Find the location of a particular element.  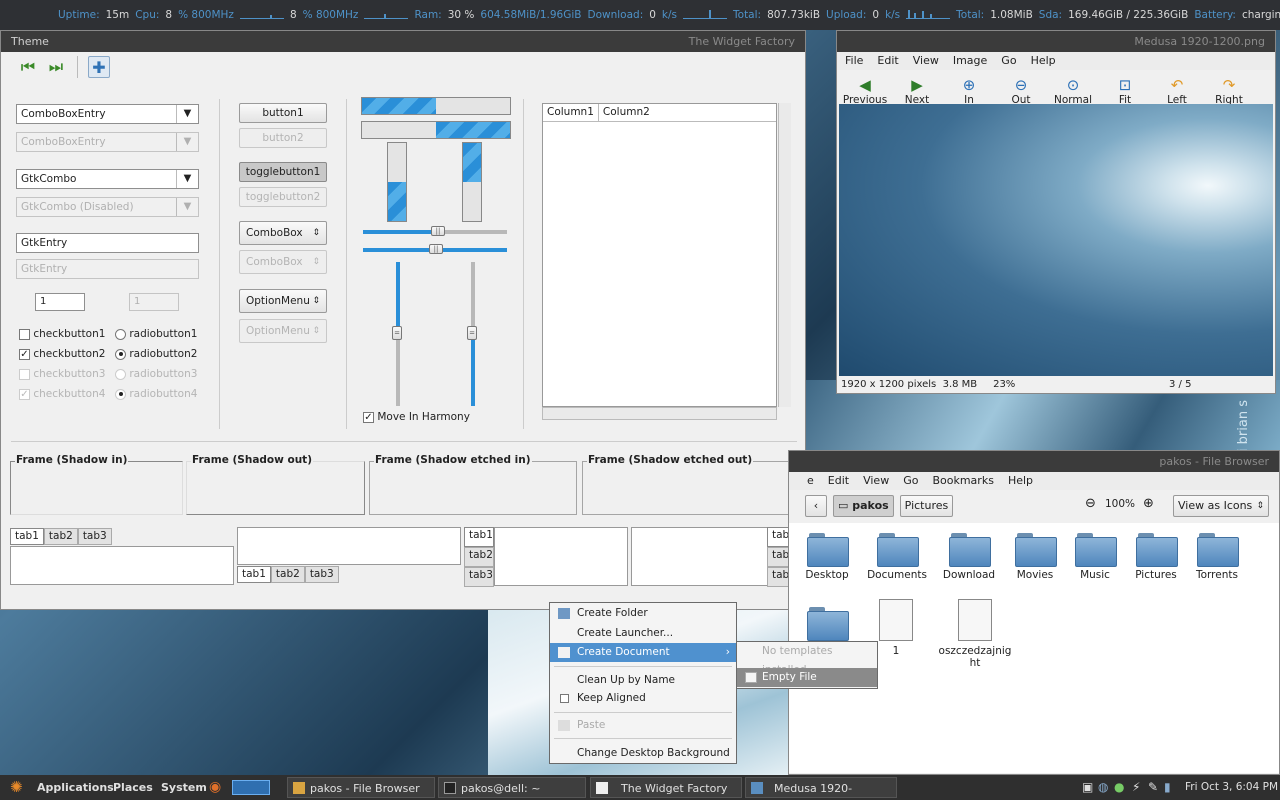

previous-button: ◀ Previous is located at coordinates (865, 91).